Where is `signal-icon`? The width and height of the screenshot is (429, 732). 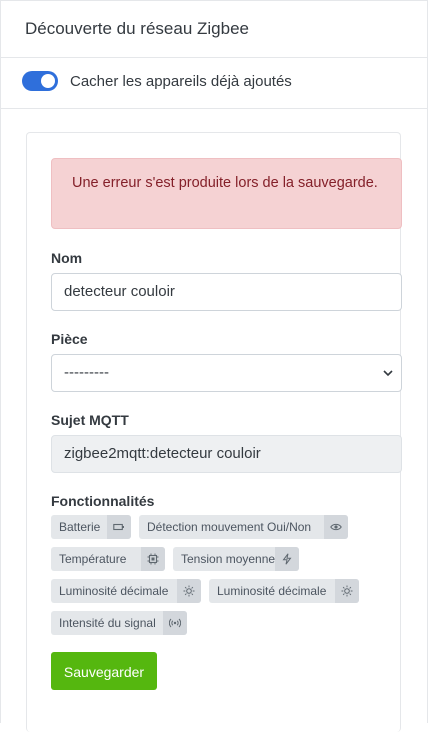
signal-icon is located at coordinates (175, 623).